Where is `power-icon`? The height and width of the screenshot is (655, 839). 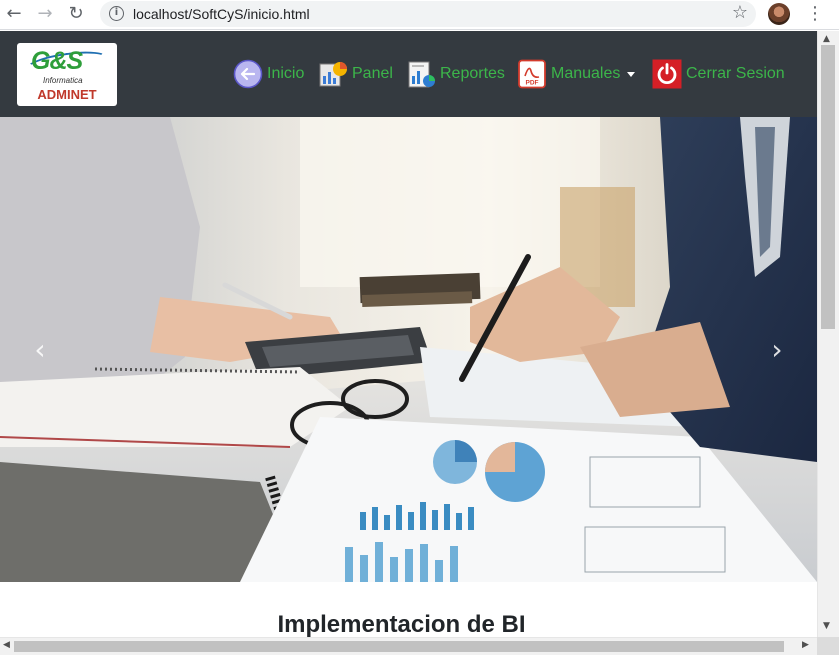
power-icon is located at coordinates (667, 74).